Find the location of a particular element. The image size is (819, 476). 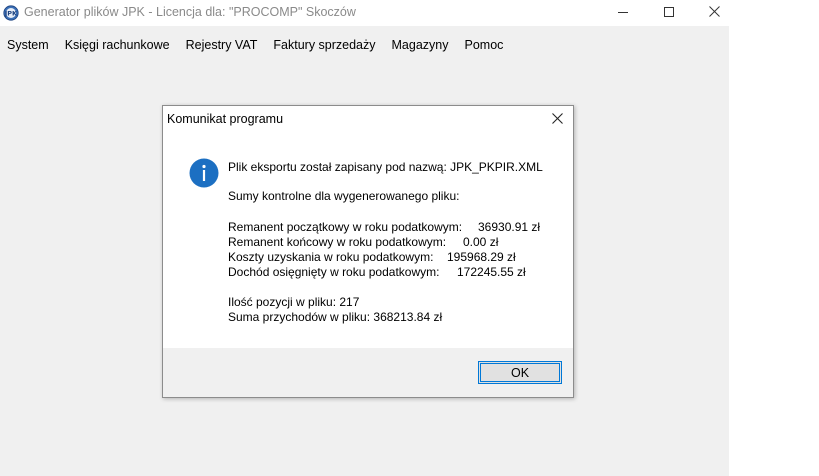

minimize-button is located at coordinates (623, 13).